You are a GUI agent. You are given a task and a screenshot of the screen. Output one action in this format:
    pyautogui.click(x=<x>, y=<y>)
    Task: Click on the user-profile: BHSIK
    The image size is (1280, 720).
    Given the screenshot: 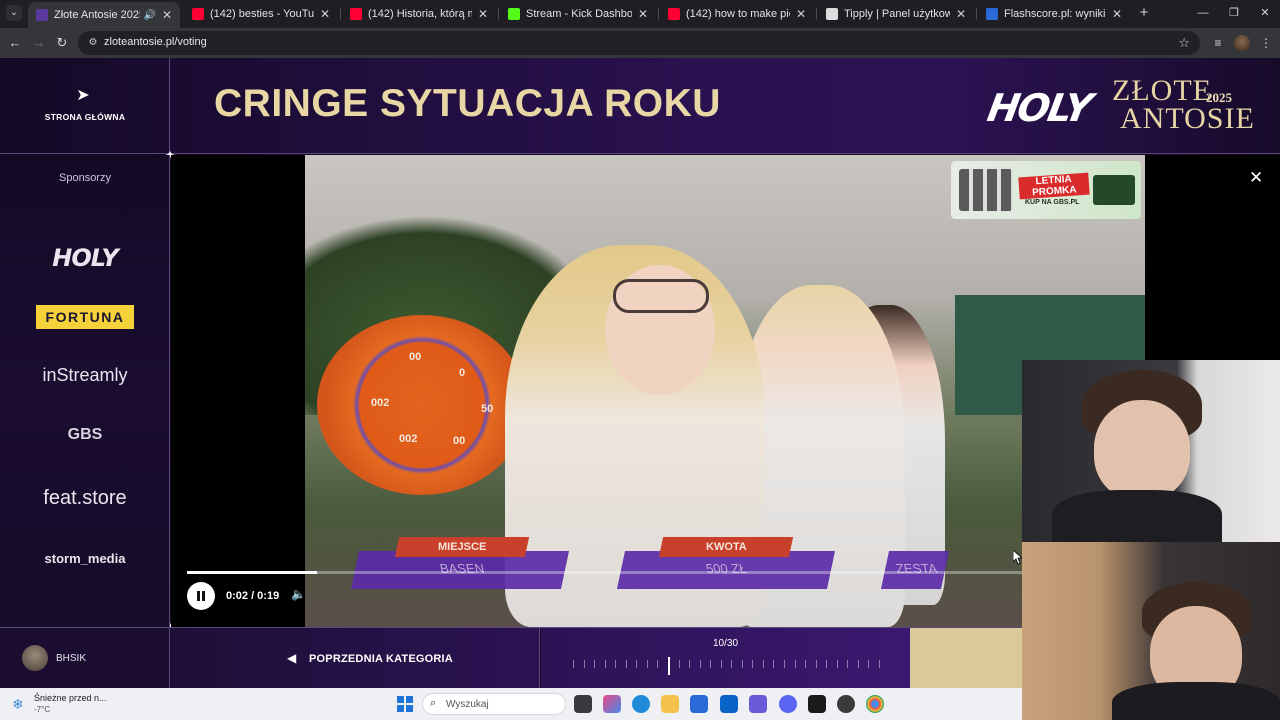 What is the action you would take?
    pyautogui.click(x=85, y=658)
    